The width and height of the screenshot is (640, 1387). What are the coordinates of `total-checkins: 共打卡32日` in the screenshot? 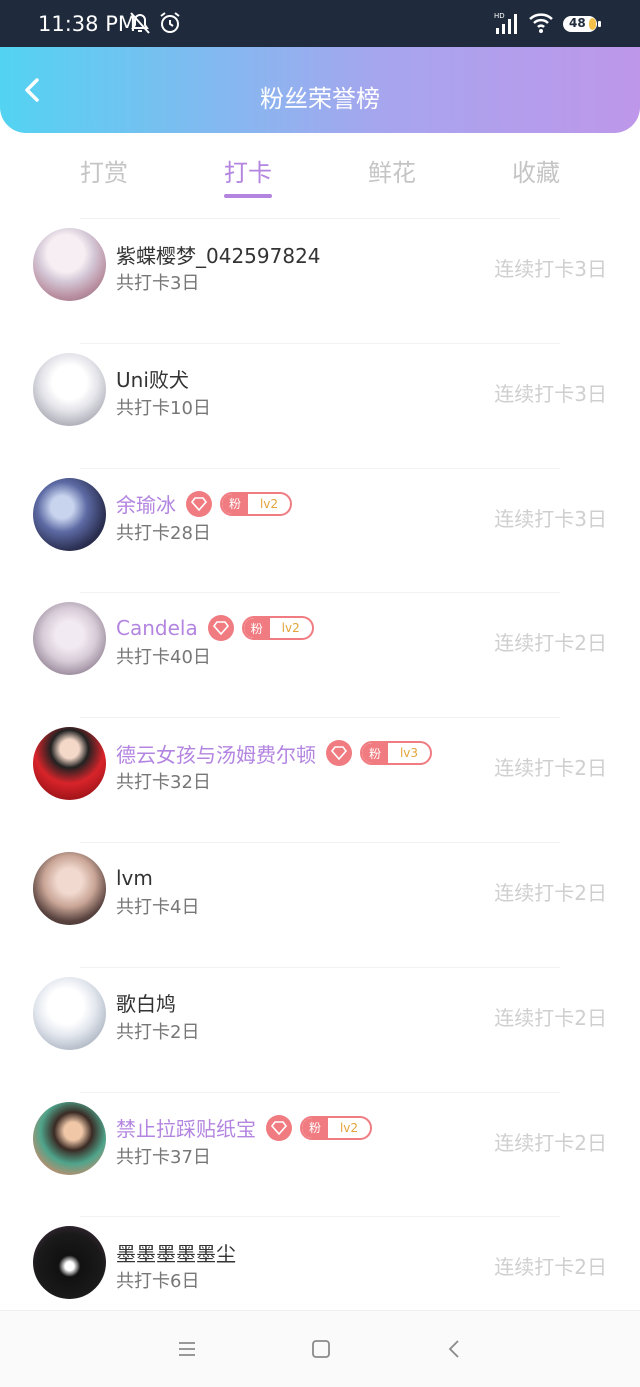 It's located at (163, 783).